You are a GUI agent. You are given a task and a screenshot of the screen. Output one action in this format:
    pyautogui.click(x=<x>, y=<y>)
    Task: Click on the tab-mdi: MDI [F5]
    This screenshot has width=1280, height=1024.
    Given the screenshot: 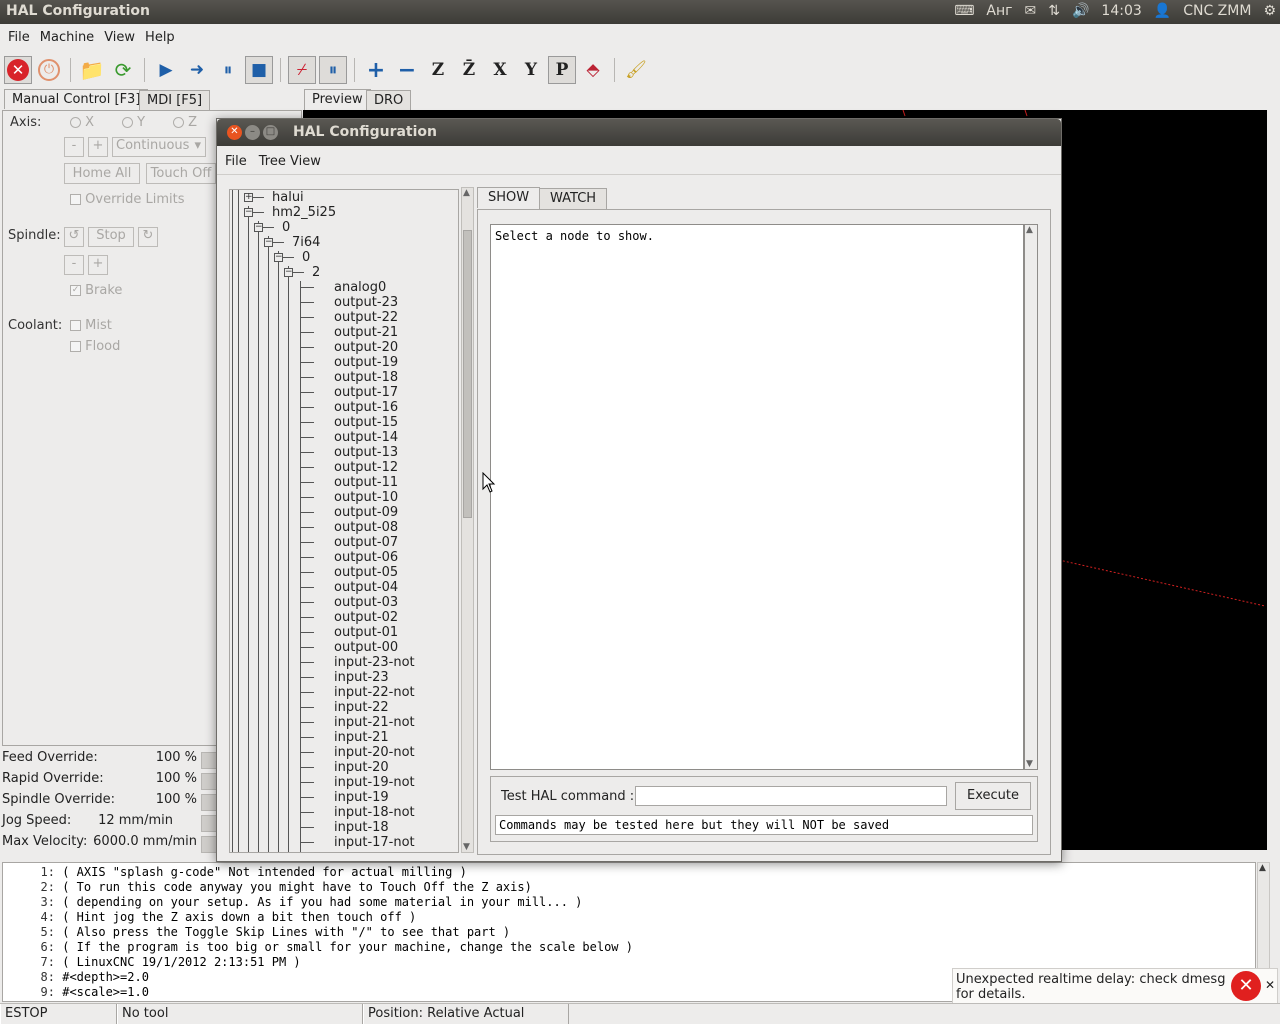 What is the action you would take?
    pyautogui.click(x=175, y=100)
    